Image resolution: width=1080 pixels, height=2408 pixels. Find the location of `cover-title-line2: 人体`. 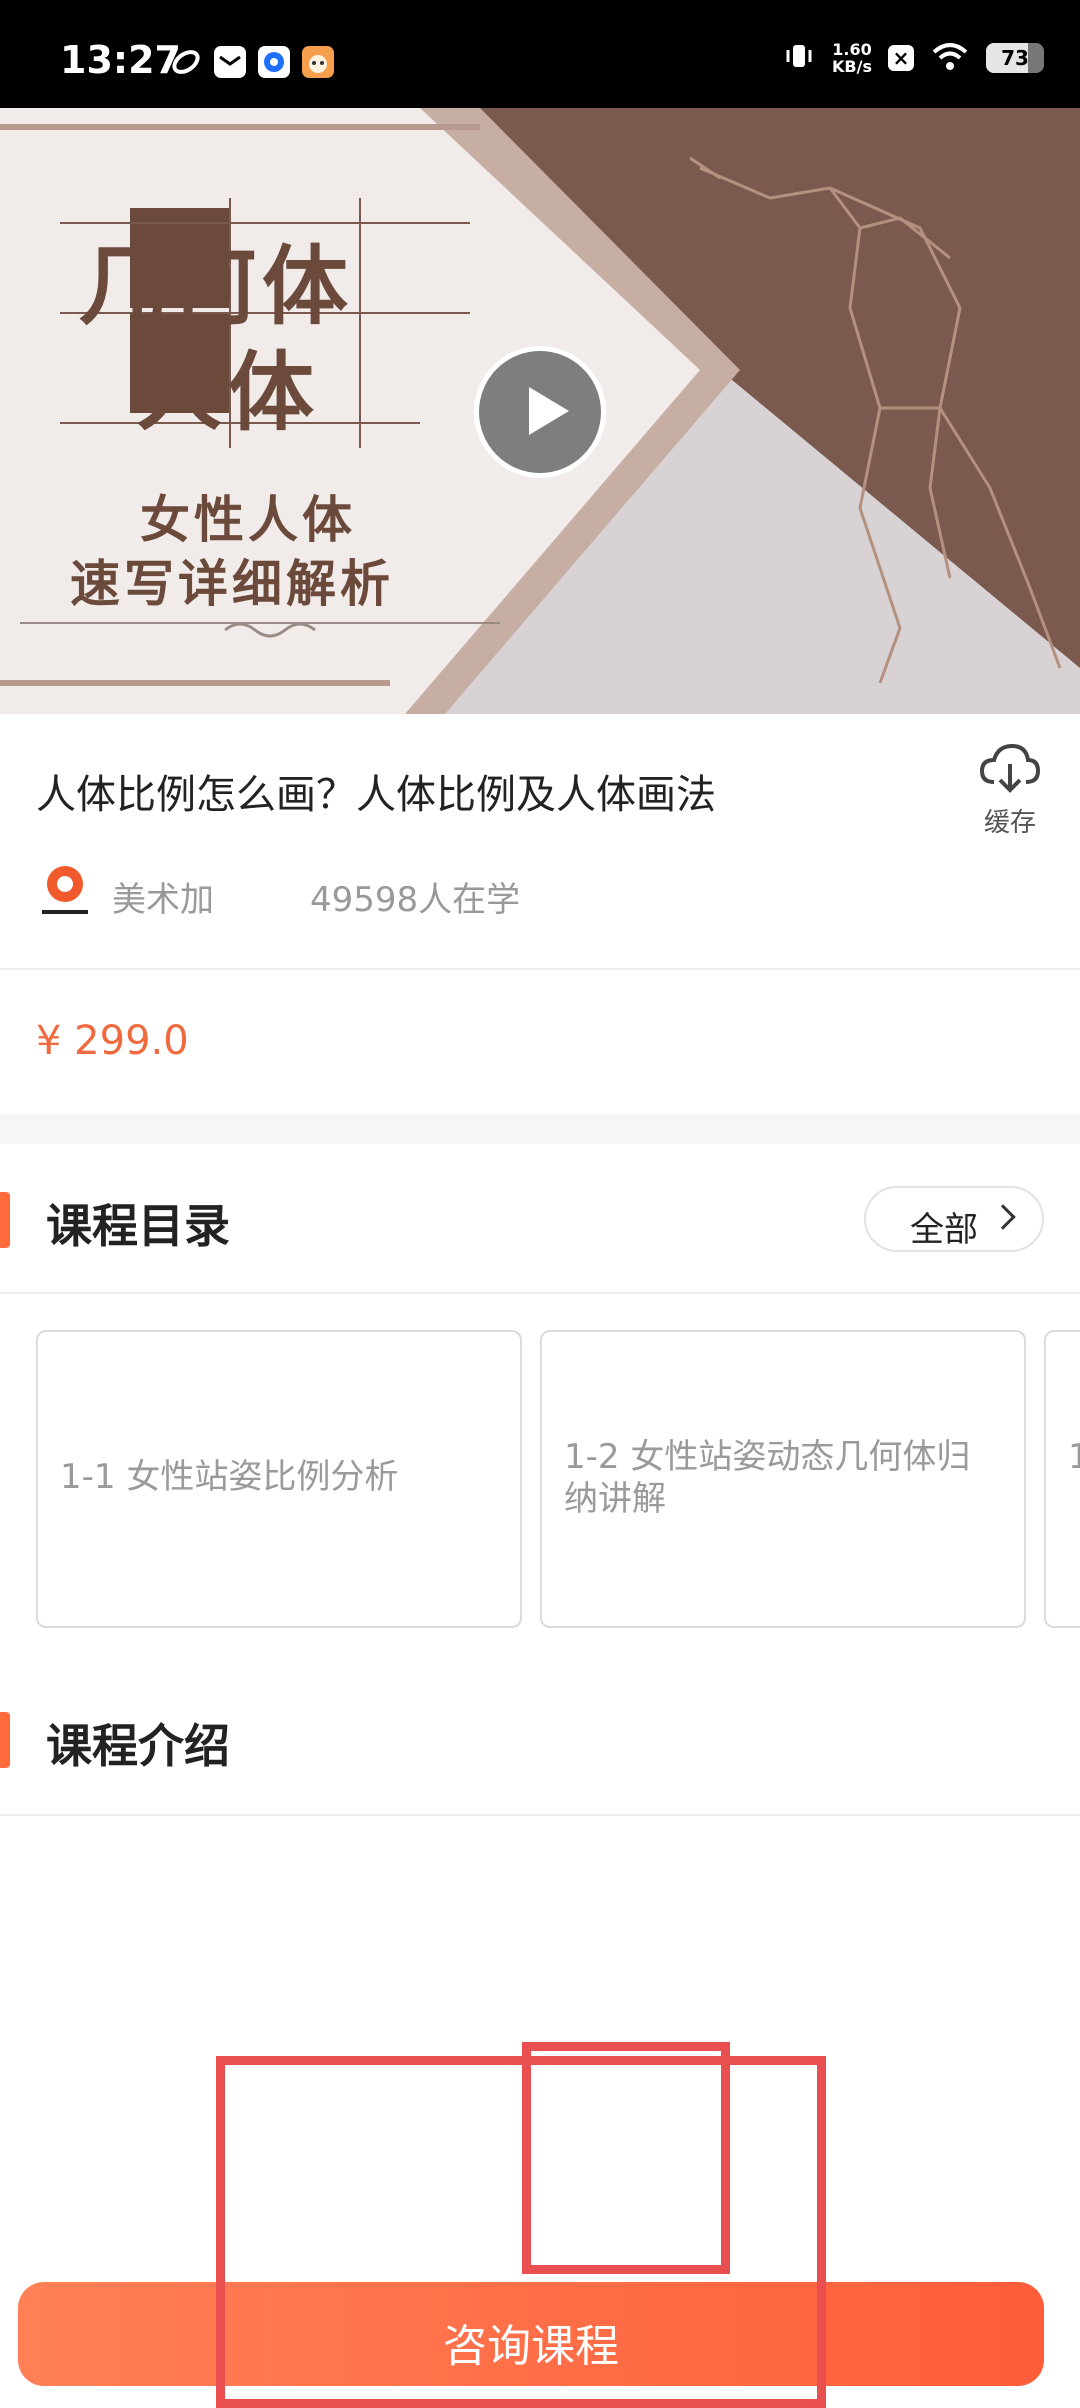

cover-title-line2: 人体 is located at coordinates (228, 392).